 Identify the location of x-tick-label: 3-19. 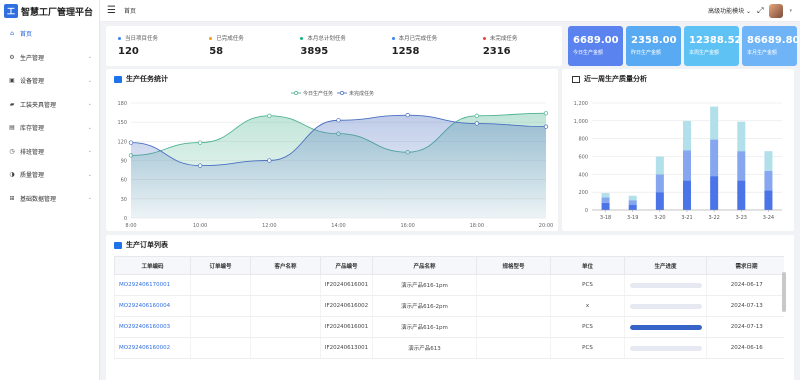
(632, 218).